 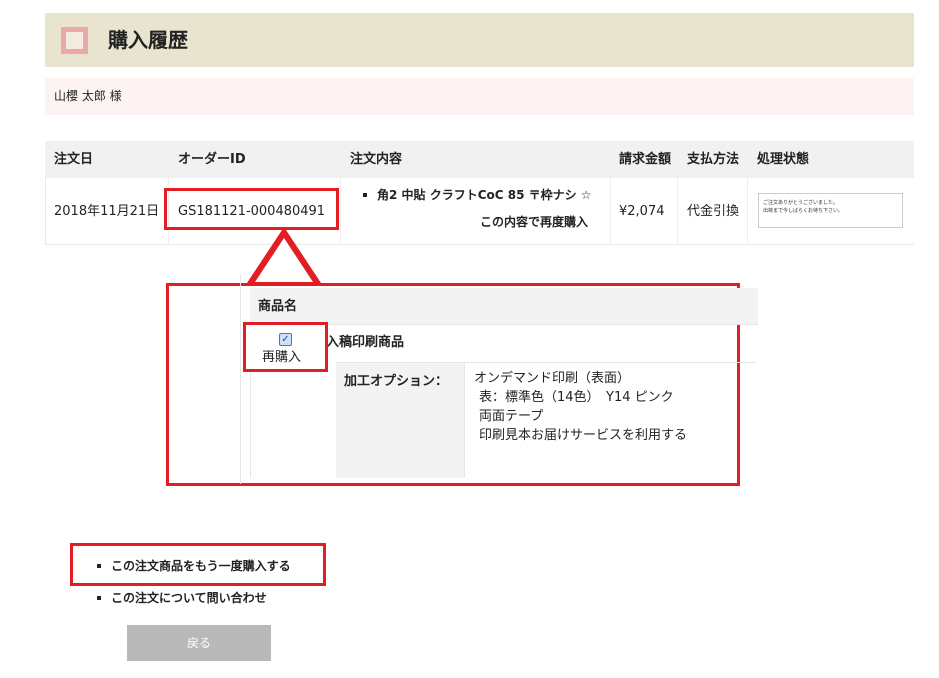 I want to click on product-name: 入稿印刷商品, so click(x=365, y=342).